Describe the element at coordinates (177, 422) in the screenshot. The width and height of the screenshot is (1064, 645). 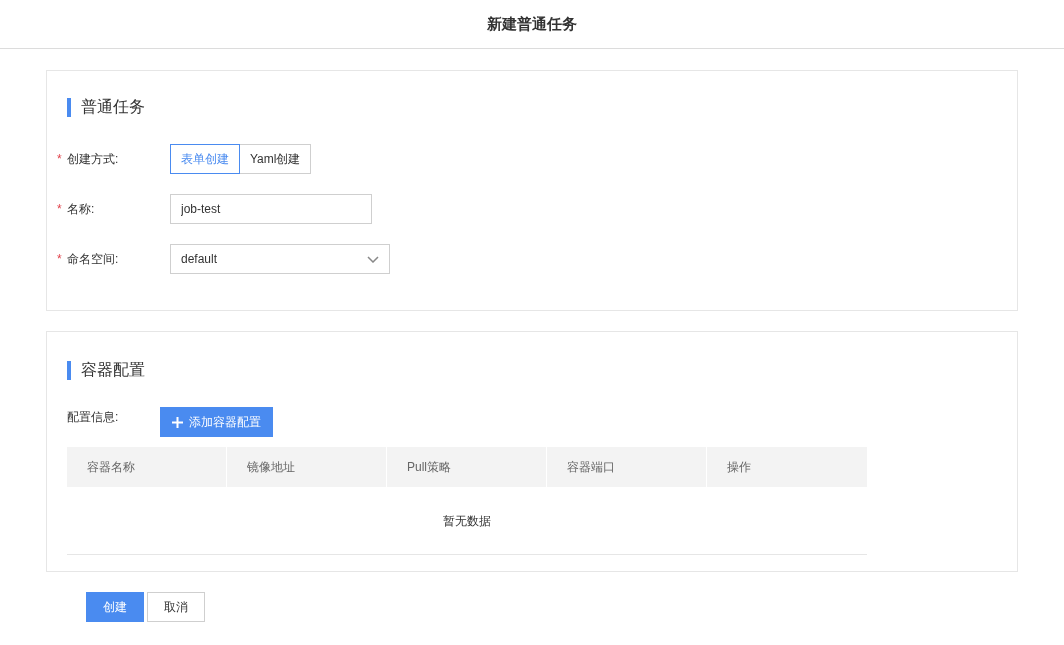
I see `plus-icon` at that location.